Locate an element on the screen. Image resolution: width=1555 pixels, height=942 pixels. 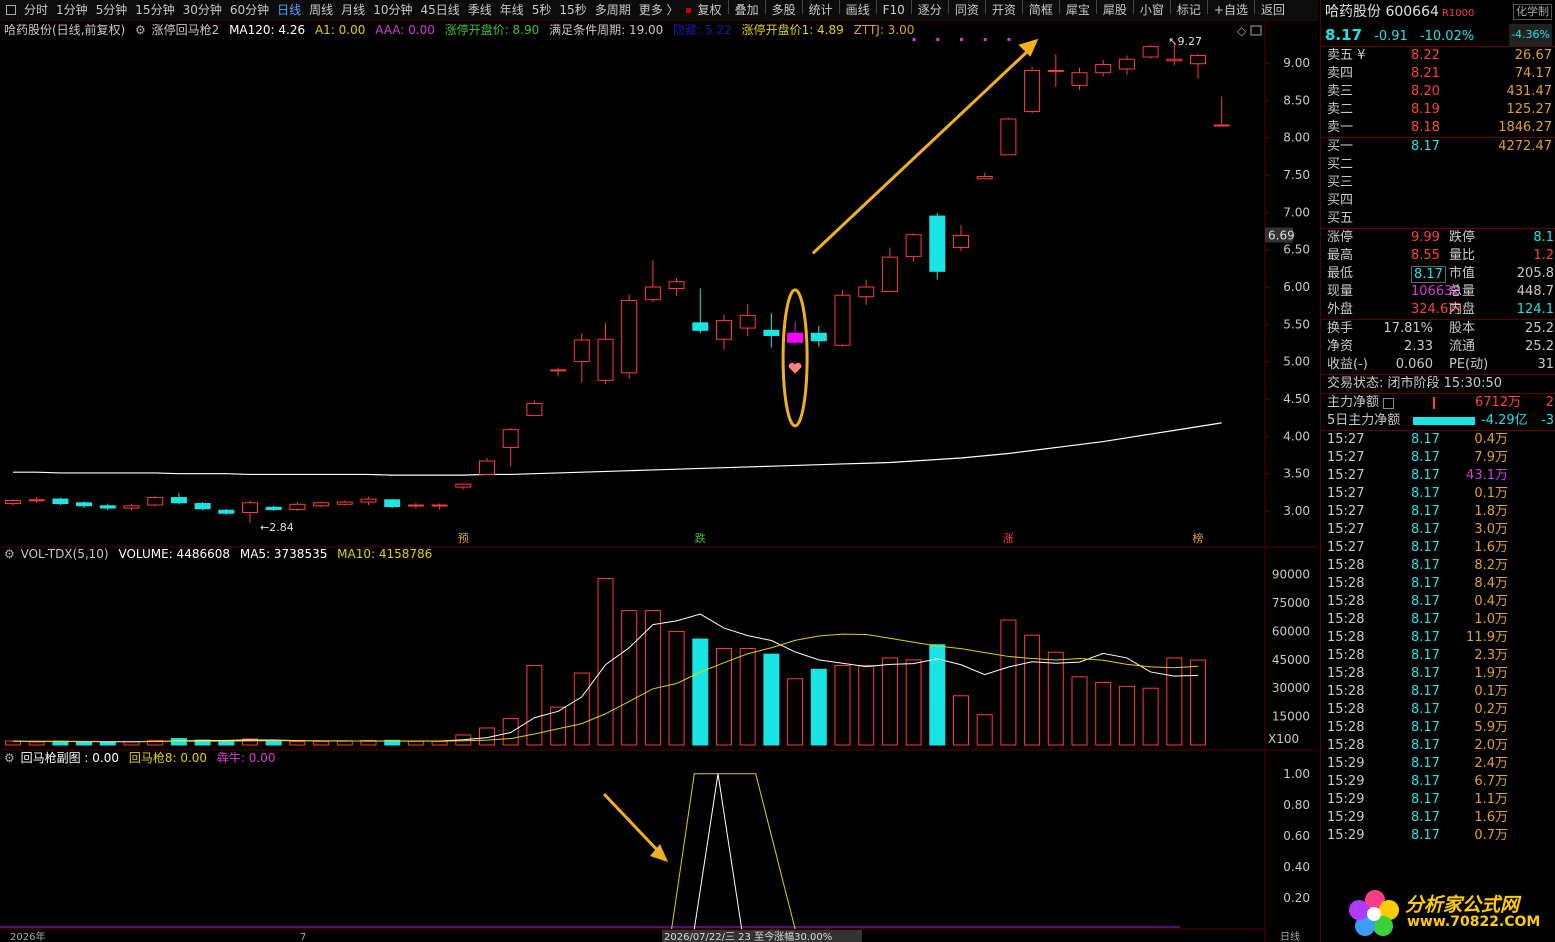
tab-period: 日线 is located at coordinates (289, 10).